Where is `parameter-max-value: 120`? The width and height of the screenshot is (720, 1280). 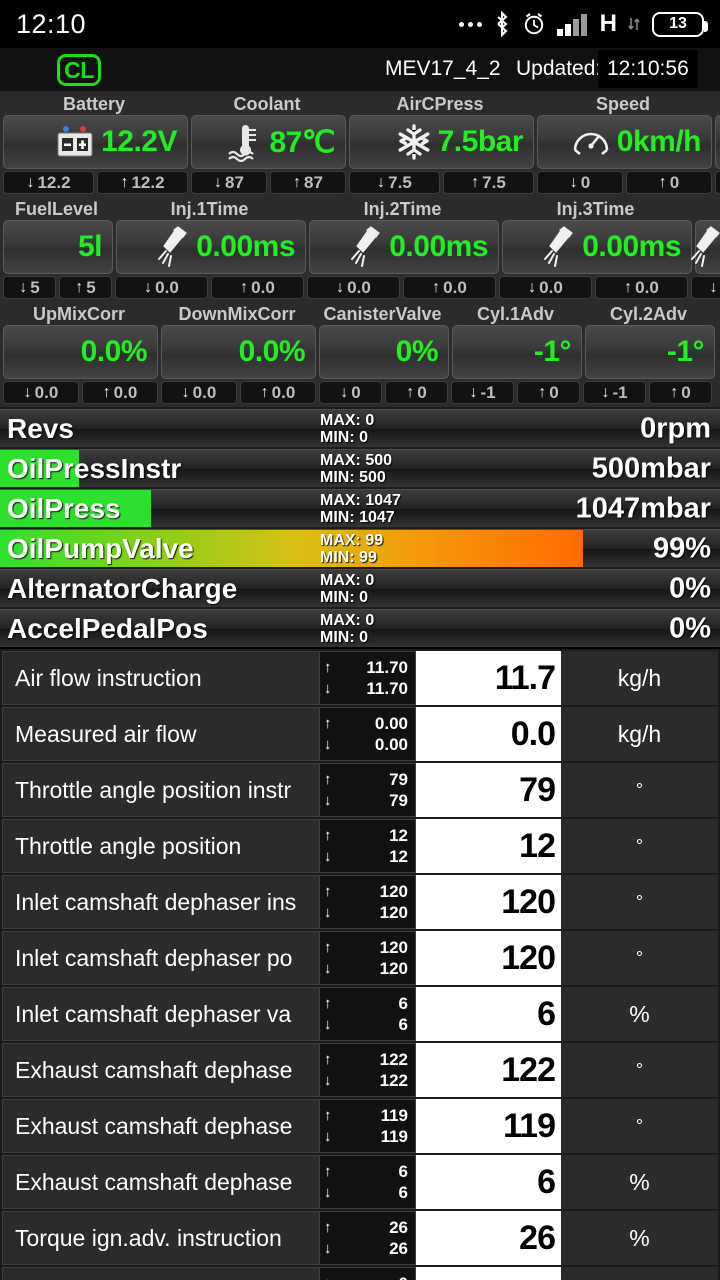
parameter-max-value: 120 is located at coordinates (393, 891).